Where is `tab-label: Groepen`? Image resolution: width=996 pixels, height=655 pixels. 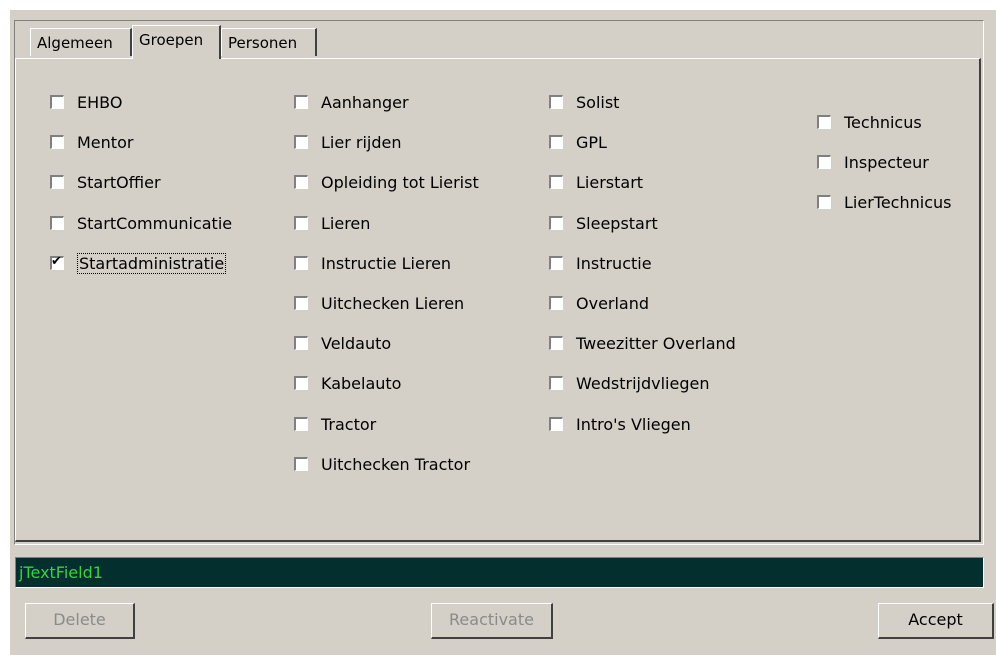
tab-label: Groepen is located at coordinates (171, 40).